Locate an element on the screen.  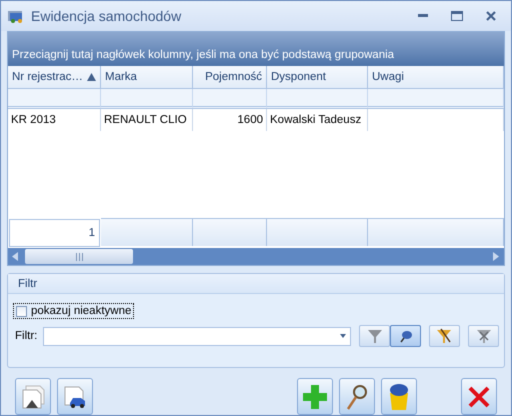
funnel-icon is located at coordinates (375, 336).